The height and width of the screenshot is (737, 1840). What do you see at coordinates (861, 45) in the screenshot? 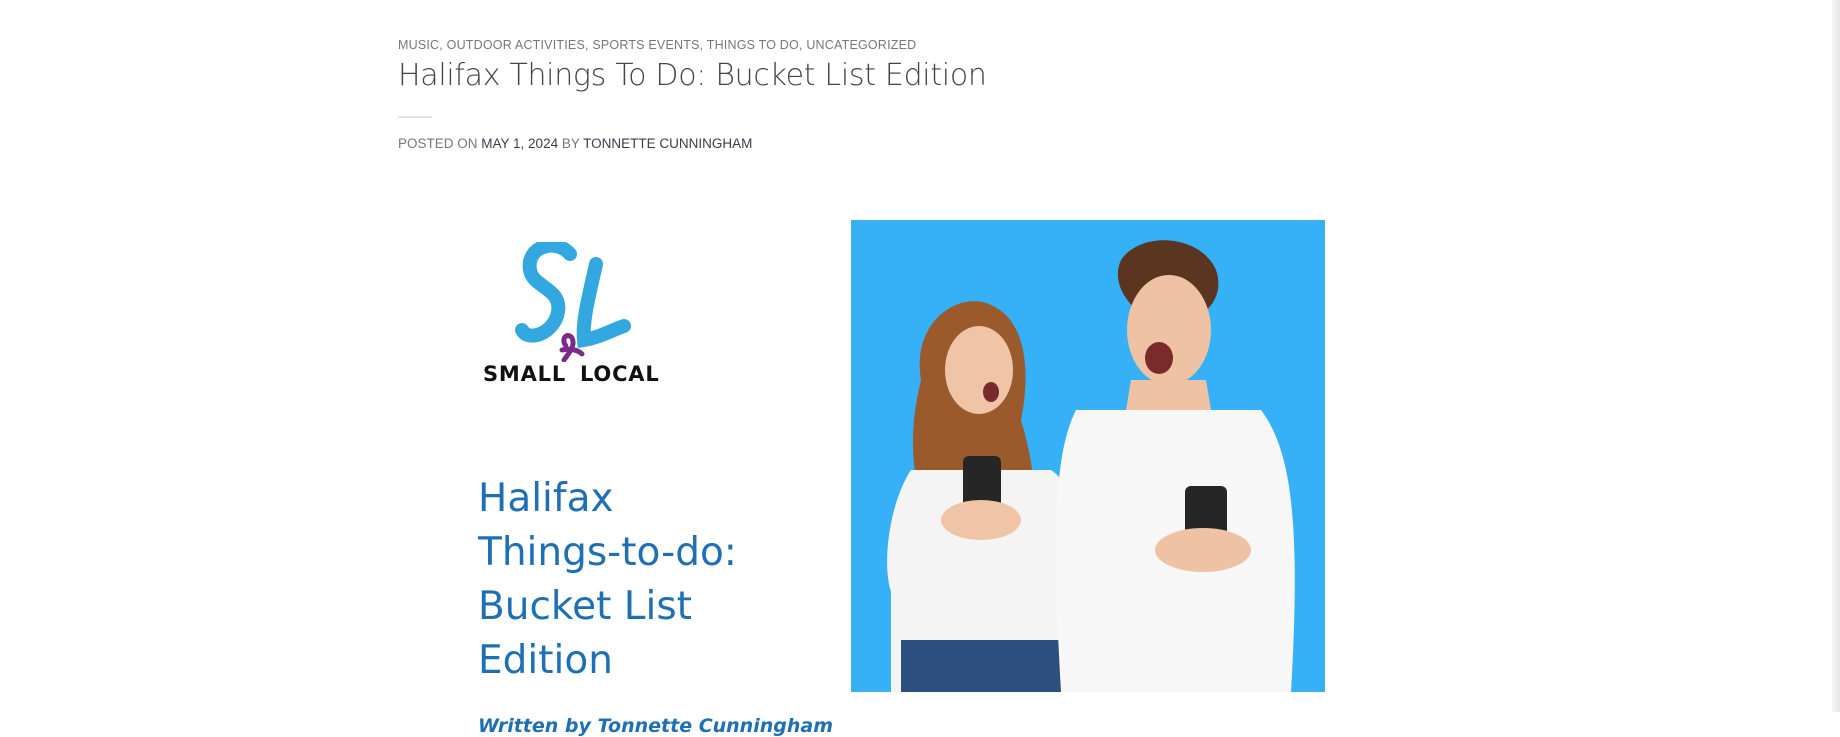
I see `category-link-uncategorized: UNCATEGORIZED` at bounding box center [861, 45].